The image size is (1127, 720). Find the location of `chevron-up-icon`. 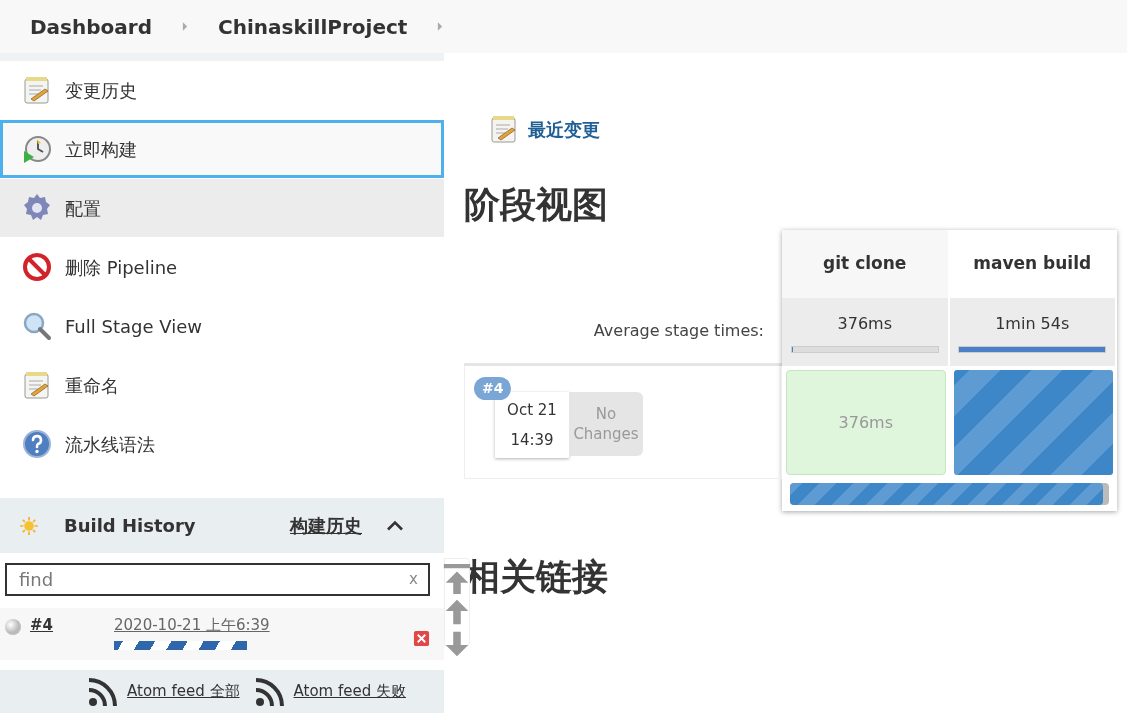

chevron-up-icon is located at coordinates (395, 525).